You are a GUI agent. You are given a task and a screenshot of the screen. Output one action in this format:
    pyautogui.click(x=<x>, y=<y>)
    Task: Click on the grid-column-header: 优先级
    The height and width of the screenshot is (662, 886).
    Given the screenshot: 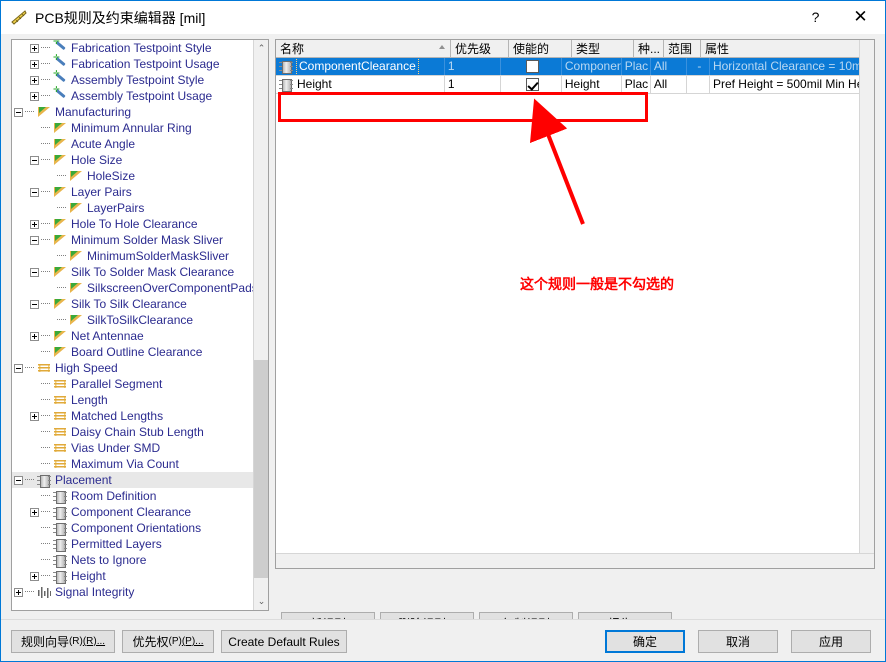 What is the action you would take?
    pyautogui.click(x=480, y=49)
    